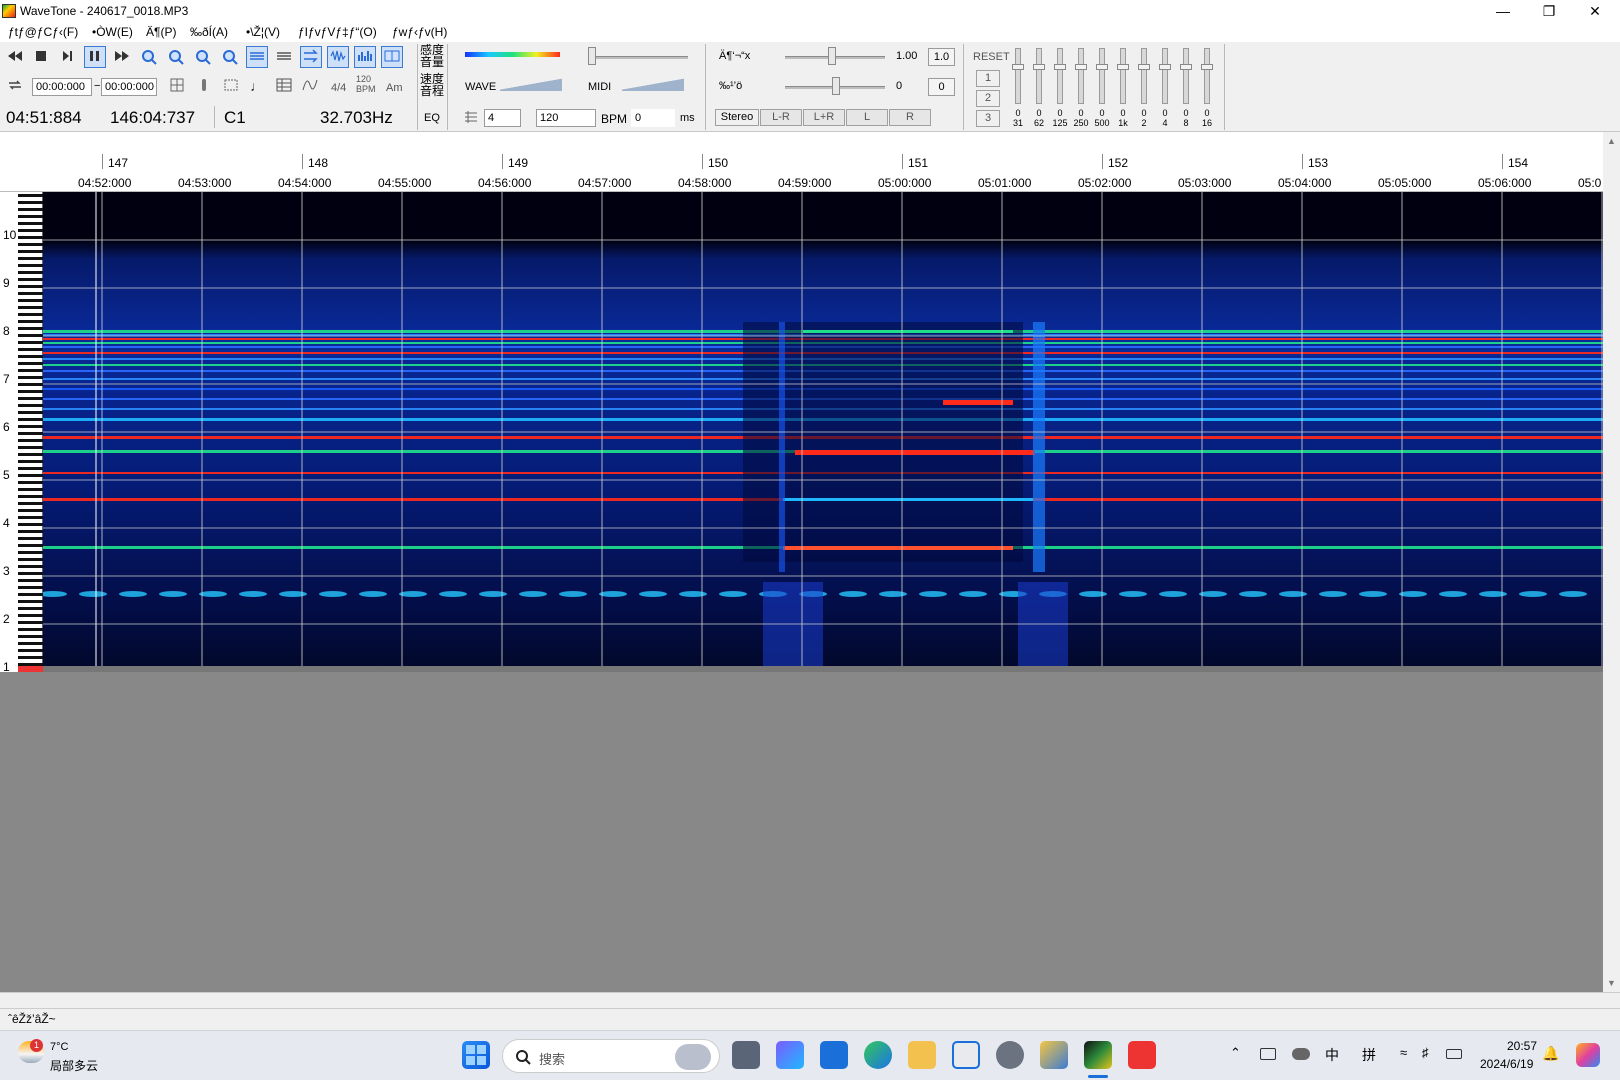 Image resolution: width=1620 pixels, height=1080 pixels. What do you see at coordinates (1235, 1053) in the screenshot?
I see `tray-overflow-icon: ⌃` at bounding box center [1235, 1053].